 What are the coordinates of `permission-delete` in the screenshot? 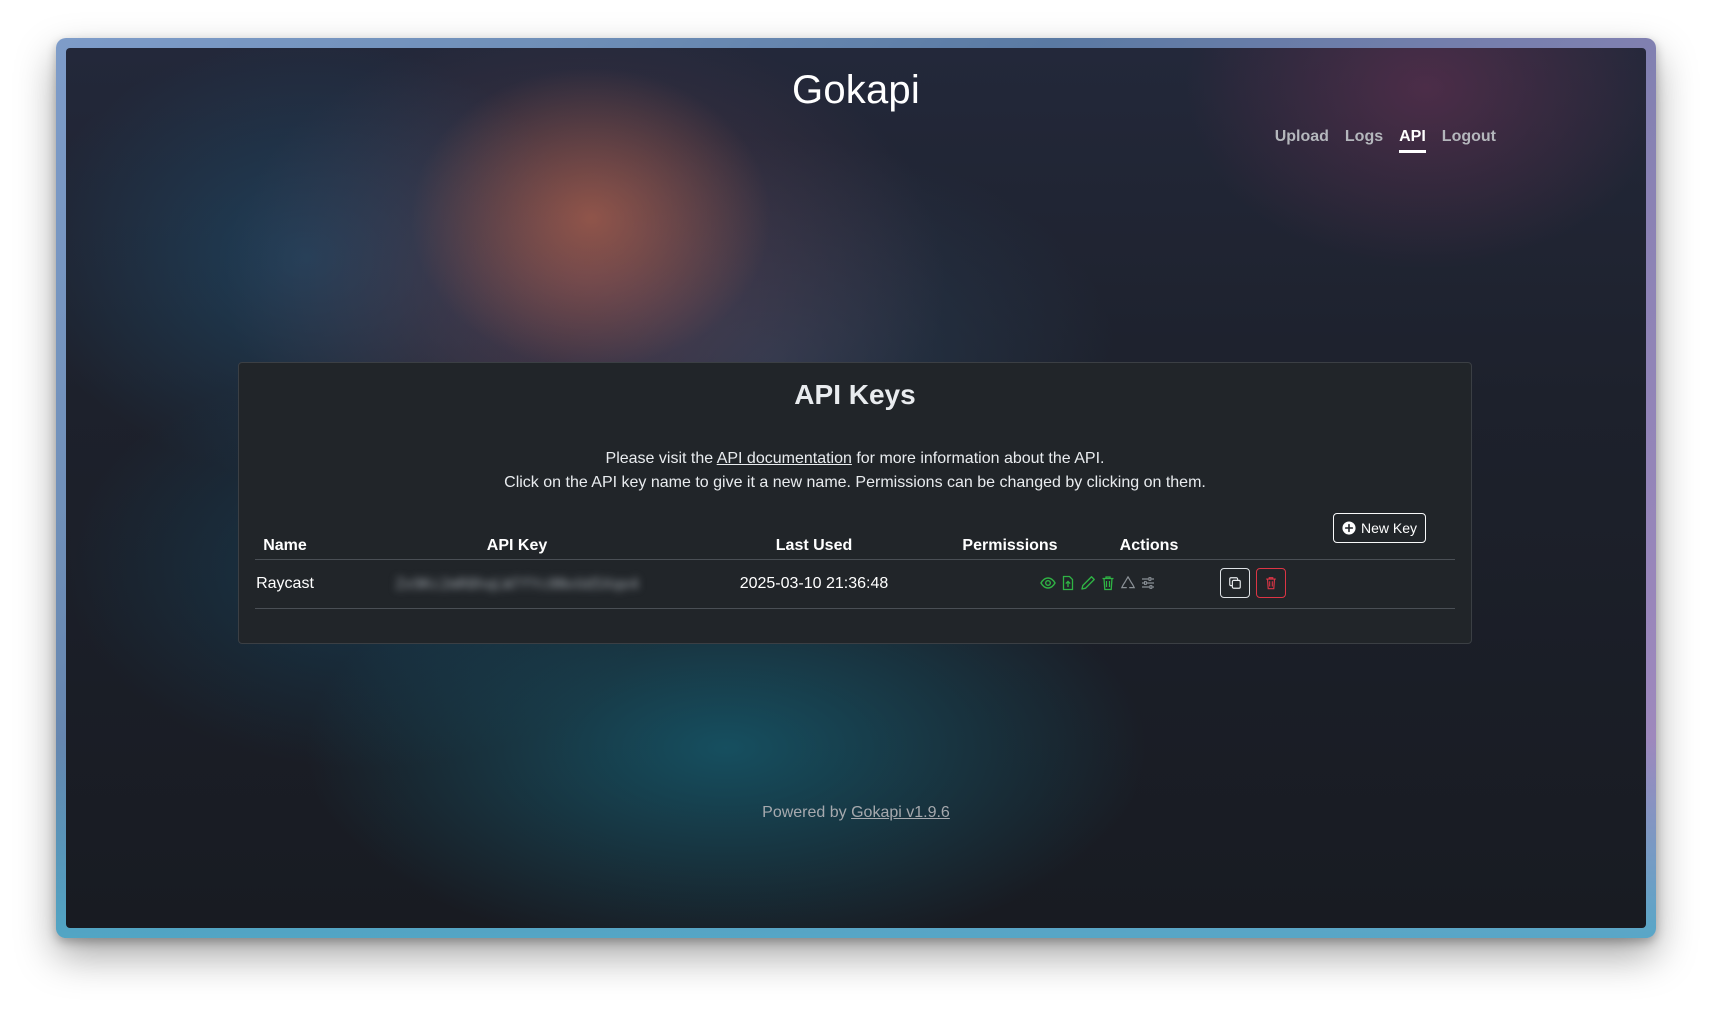 It's located at (1108, 583).